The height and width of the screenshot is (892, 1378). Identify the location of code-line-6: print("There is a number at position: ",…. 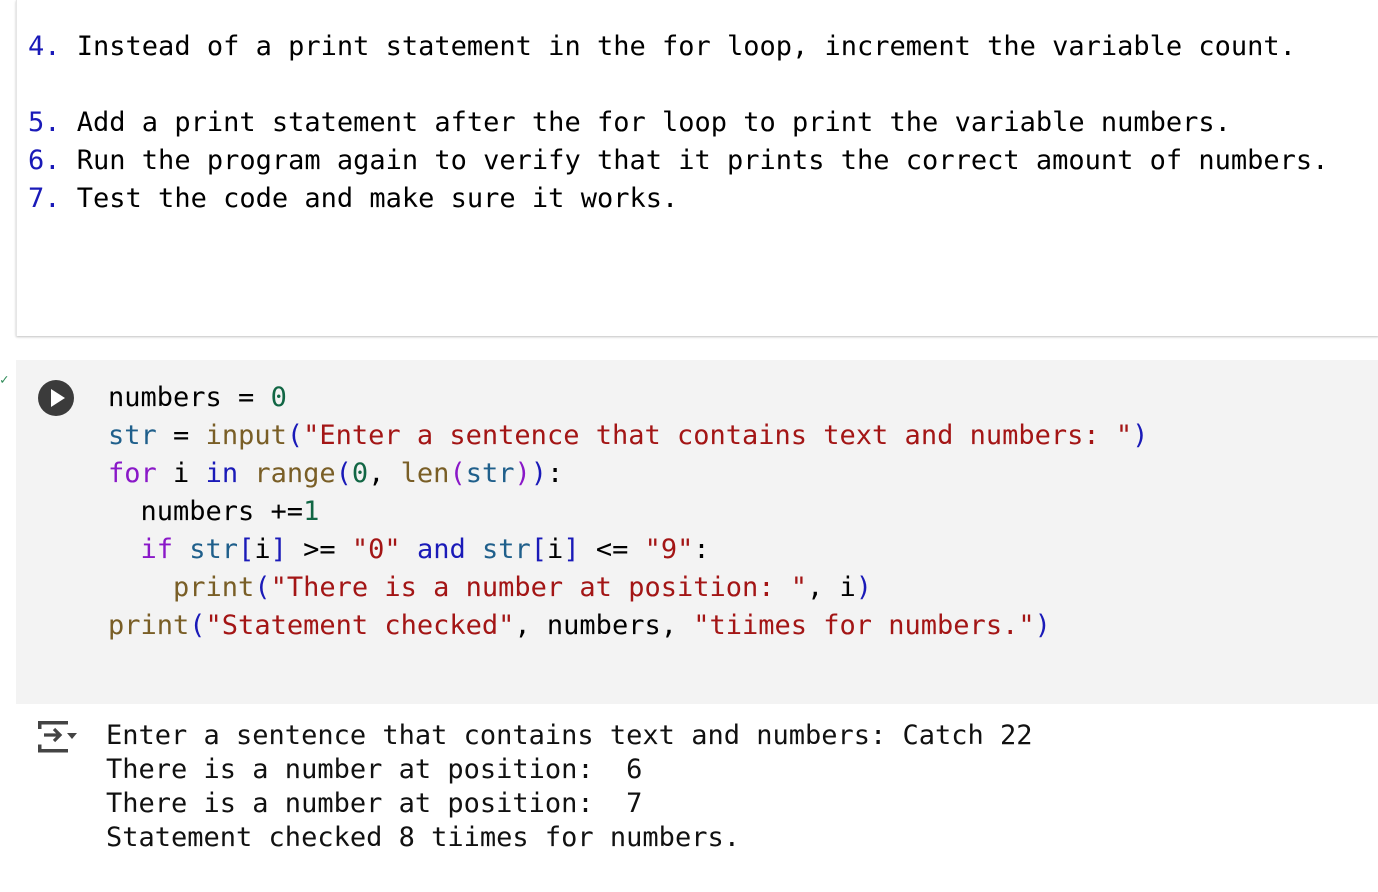
(490, 588).